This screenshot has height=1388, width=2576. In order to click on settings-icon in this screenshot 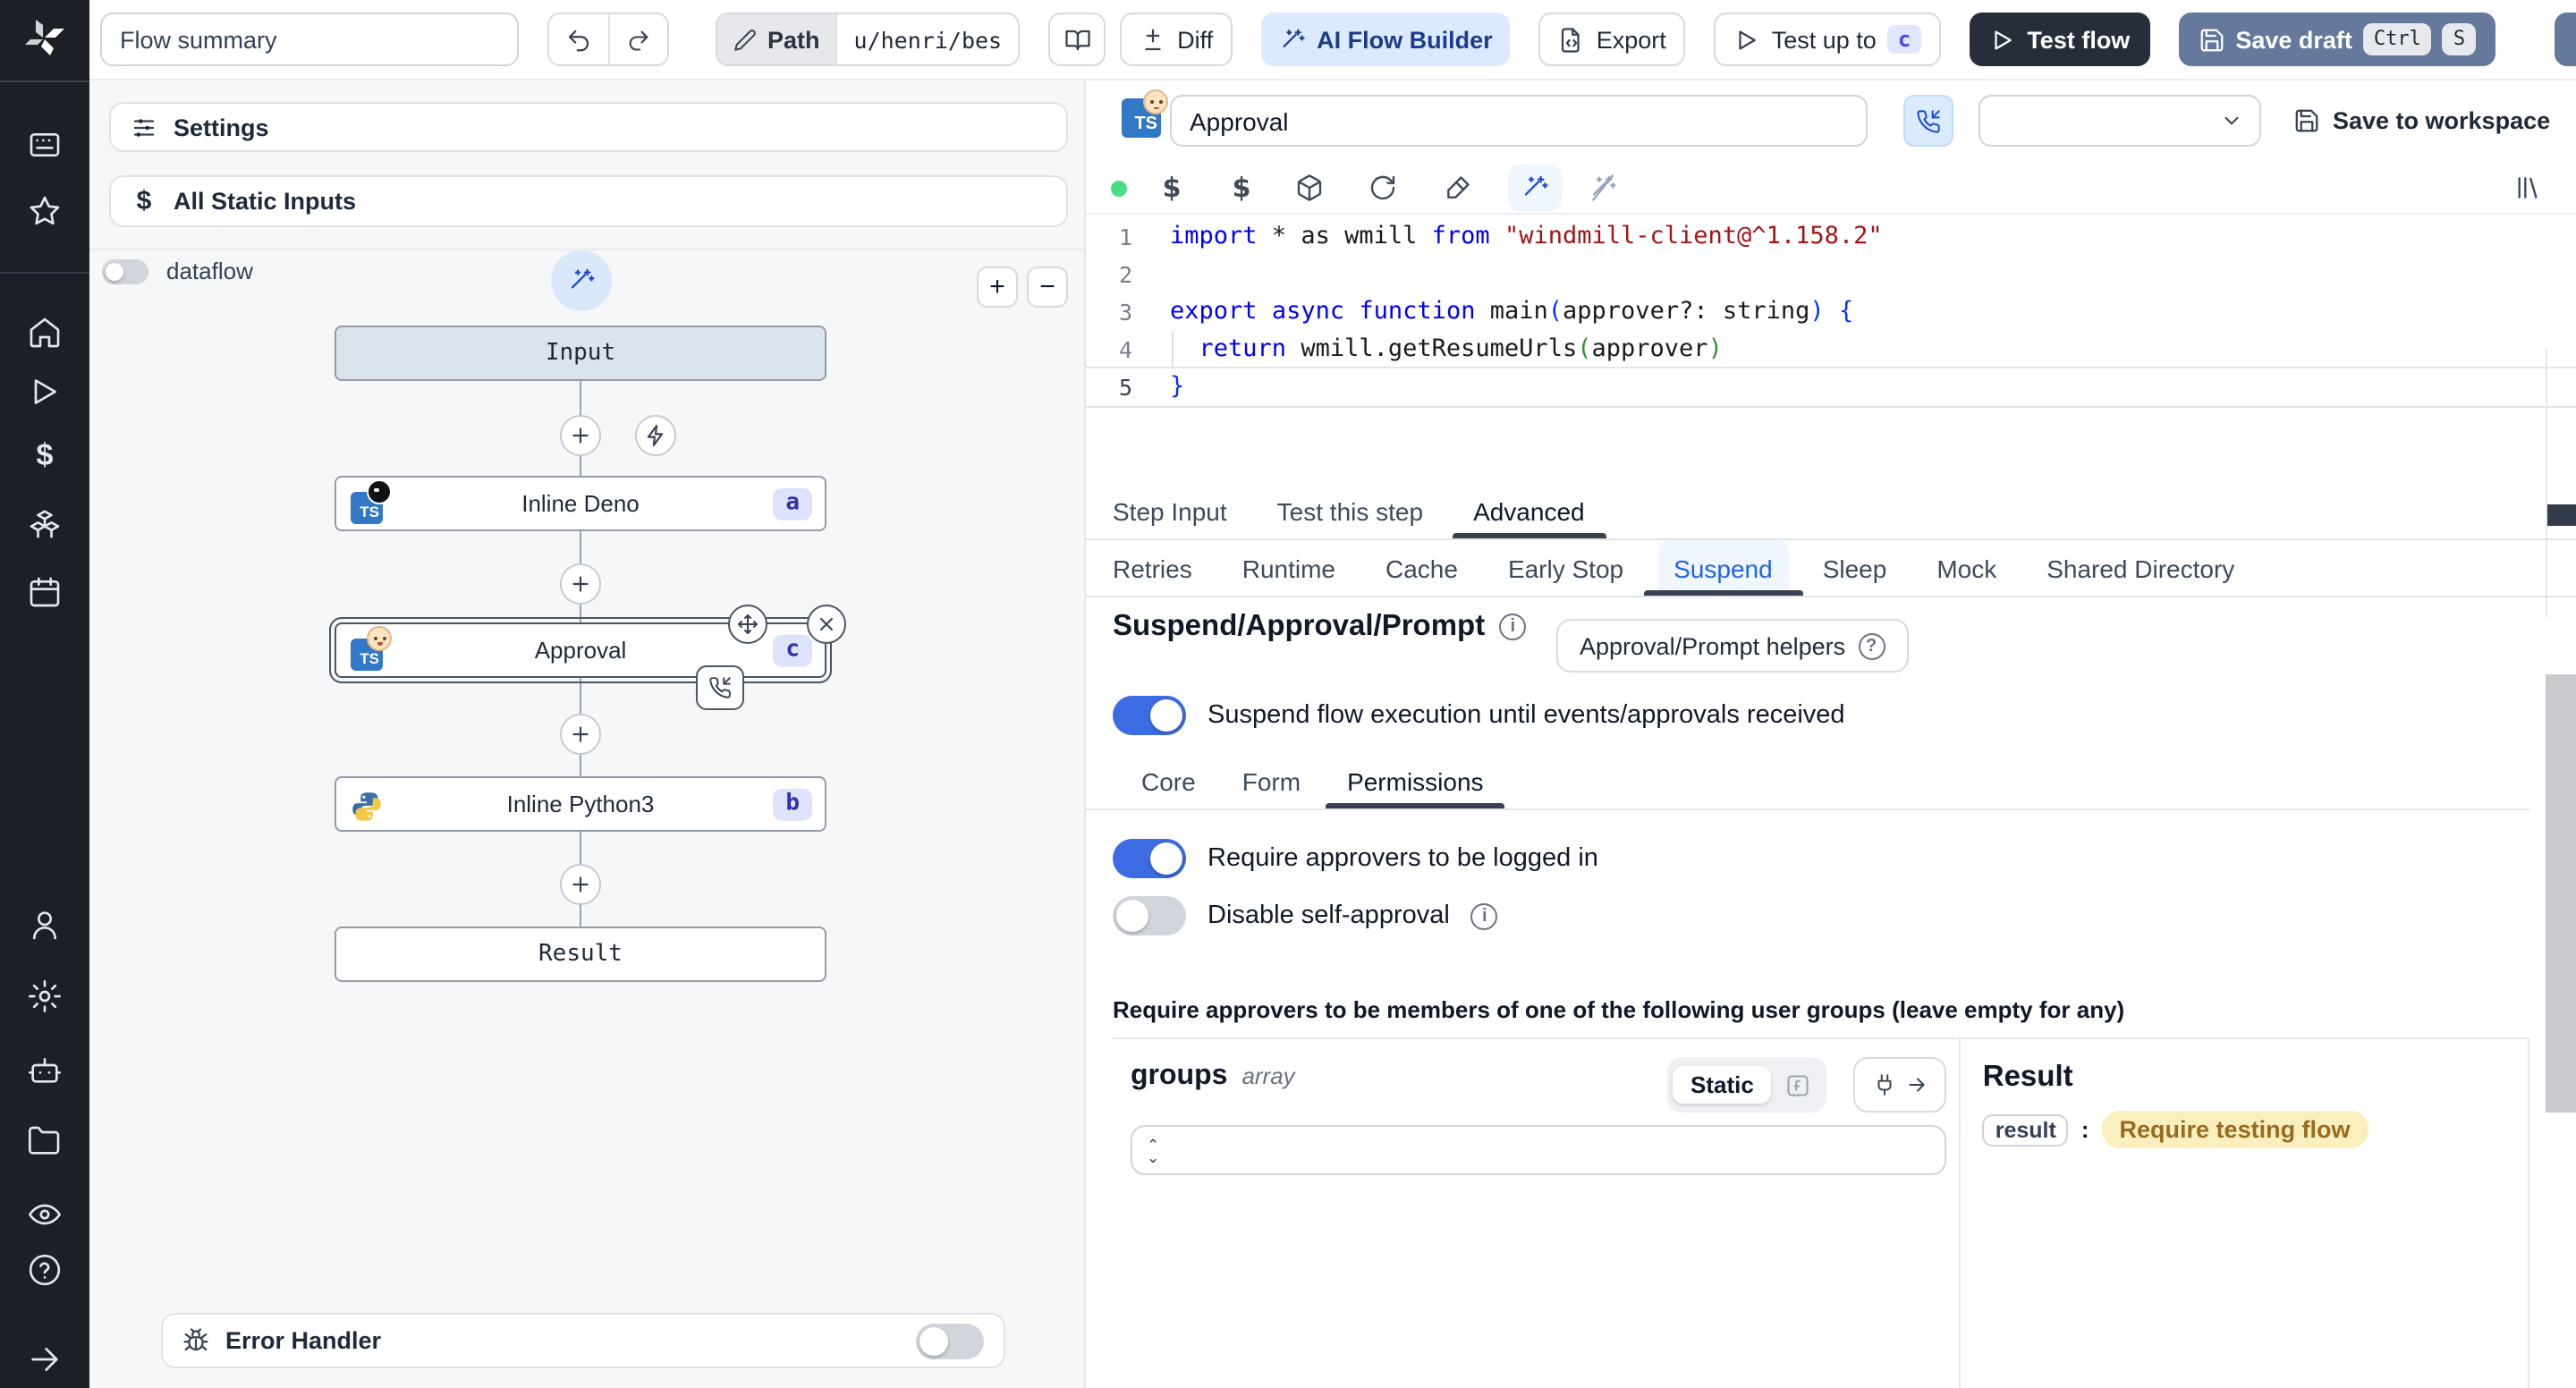, I will do `click(45, 996)`.